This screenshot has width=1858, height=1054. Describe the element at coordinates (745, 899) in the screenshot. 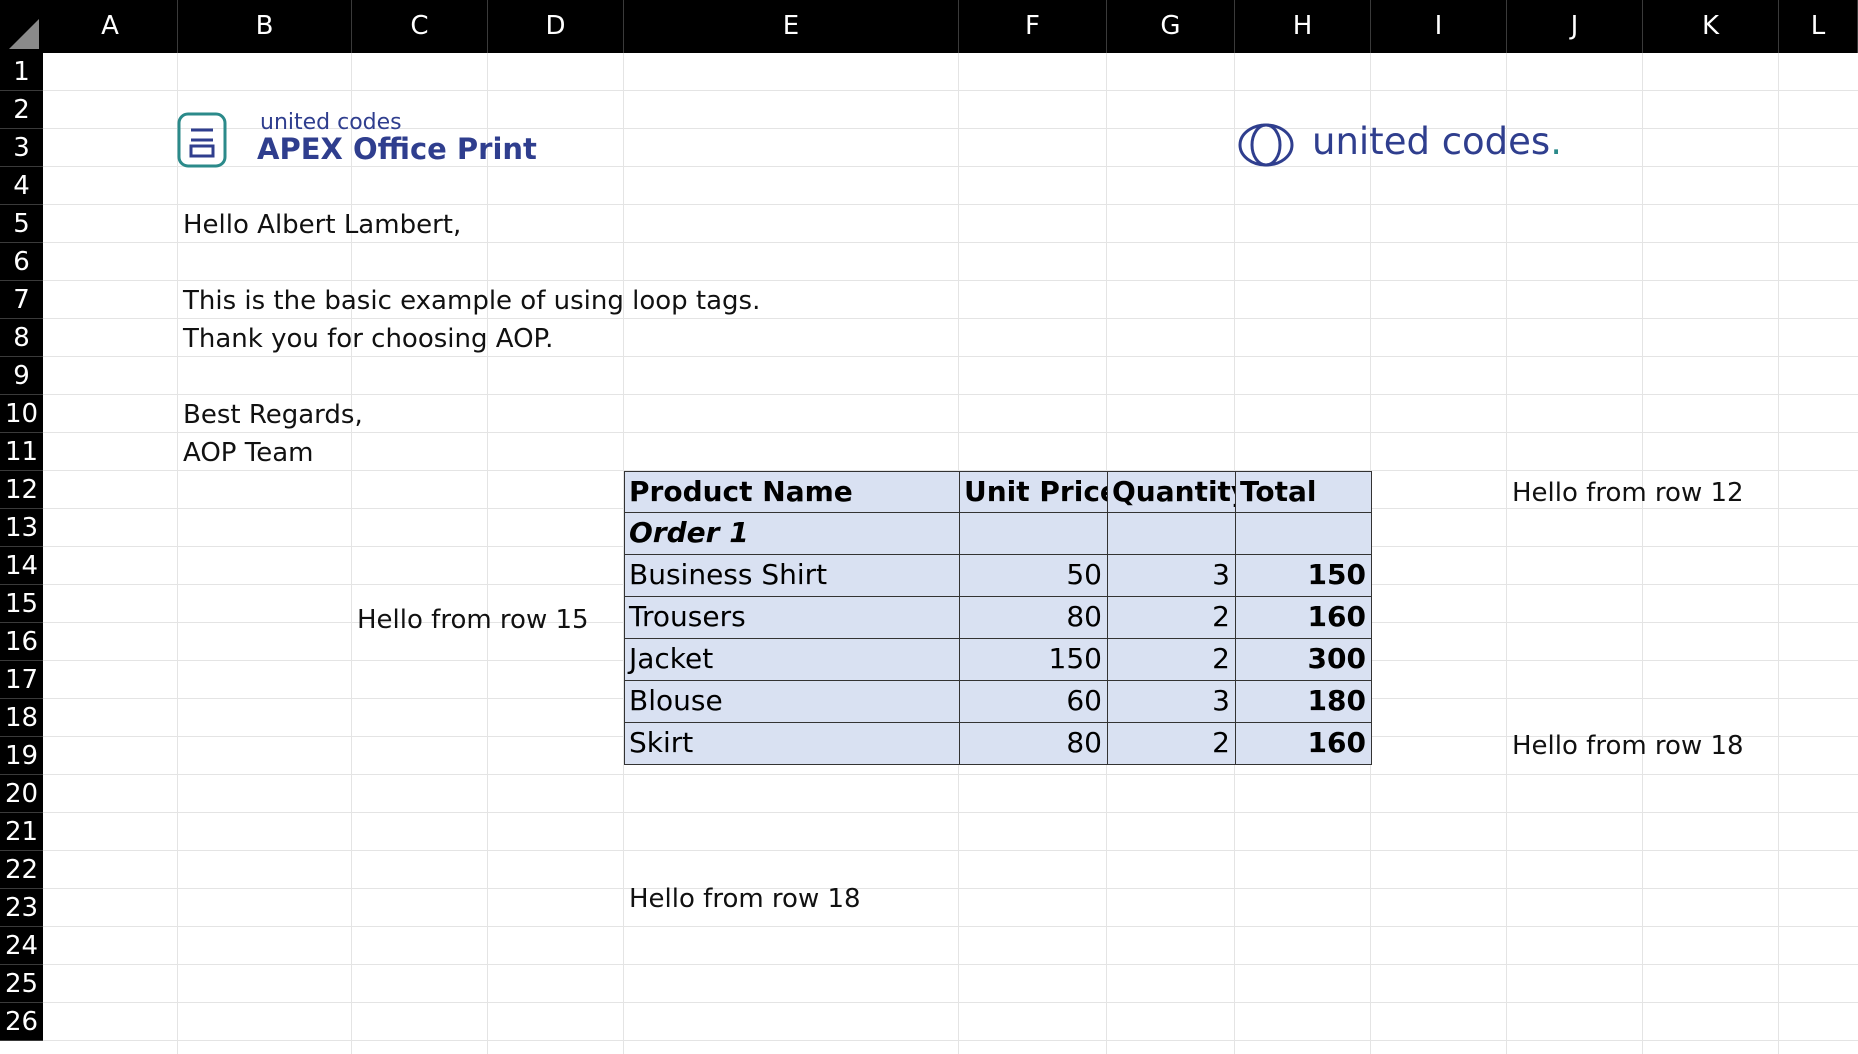

I see `cell-E22: Hello from row 18` at that location.